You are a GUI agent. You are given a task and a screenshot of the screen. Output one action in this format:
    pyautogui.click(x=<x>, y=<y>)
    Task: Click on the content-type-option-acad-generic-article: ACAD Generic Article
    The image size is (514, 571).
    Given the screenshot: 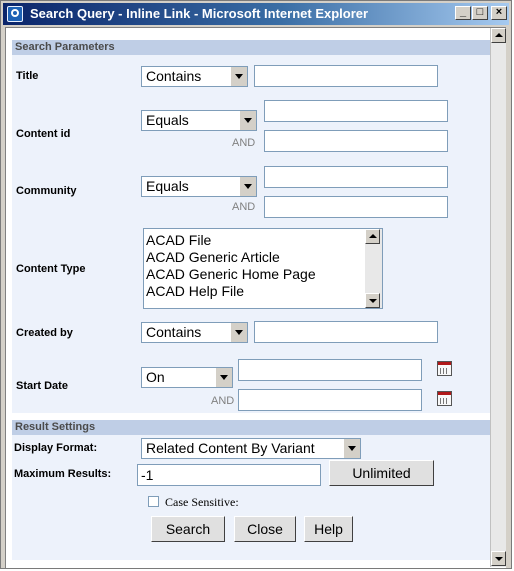 What is the action you would take?
    pyautogui.click(x=213, y=257)
    